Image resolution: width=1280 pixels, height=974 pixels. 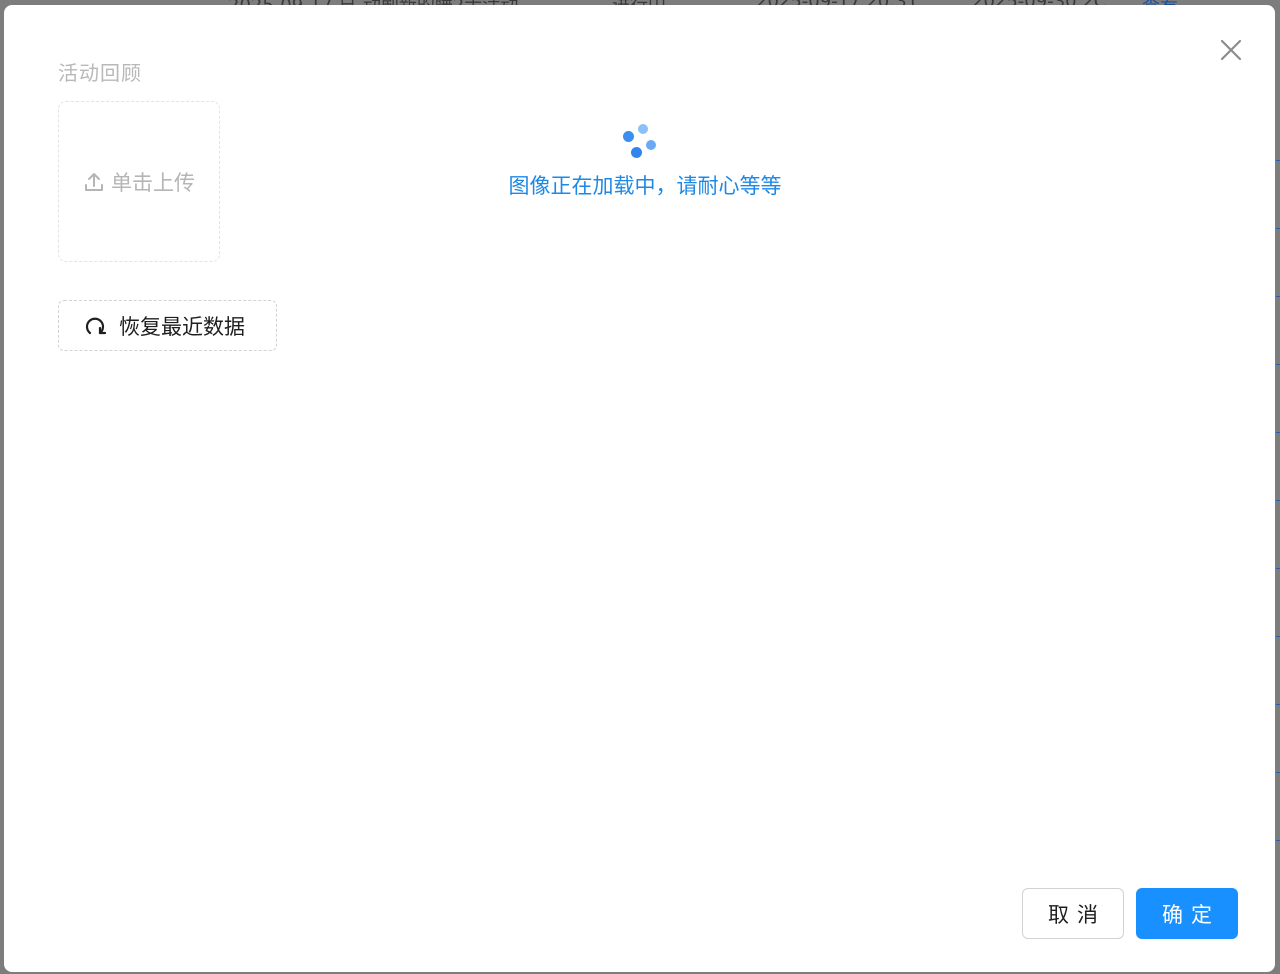 I want to click on upload-button: 单击上传, so click(x=139, y=182).